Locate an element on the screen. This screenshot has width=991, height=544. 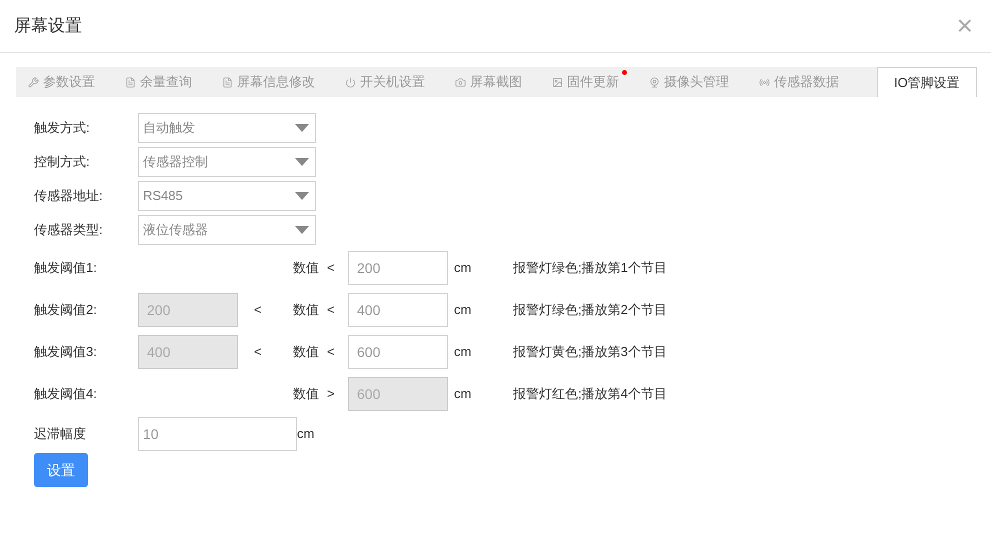
field-label: 触发方式: is located at coordinates (62, 128).